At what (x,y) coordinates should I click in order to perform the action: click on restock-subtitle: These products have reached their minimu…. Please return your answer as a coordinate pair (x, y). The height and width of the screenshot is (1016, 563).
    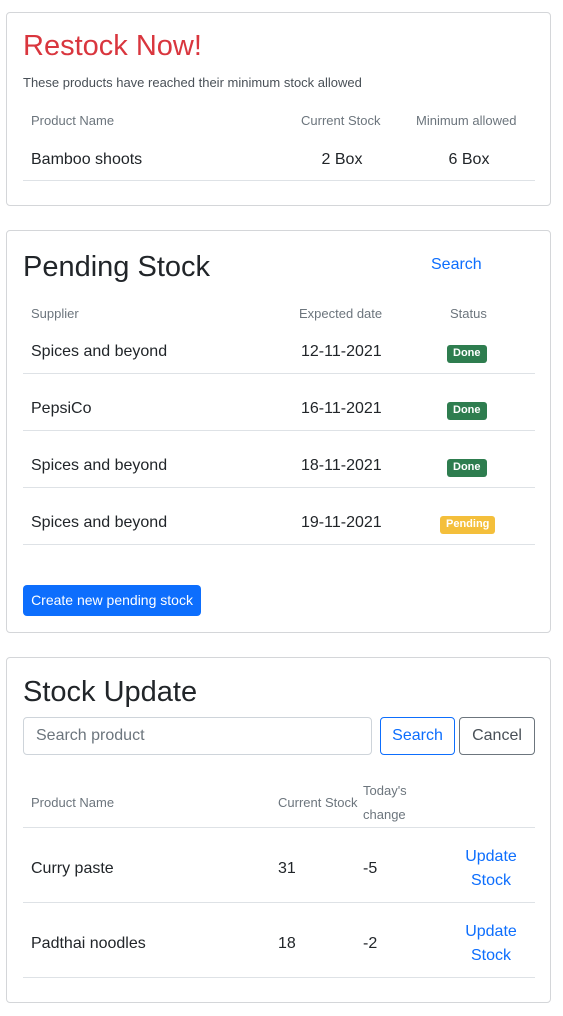
    Looking at the image, I should click on (192, 82).